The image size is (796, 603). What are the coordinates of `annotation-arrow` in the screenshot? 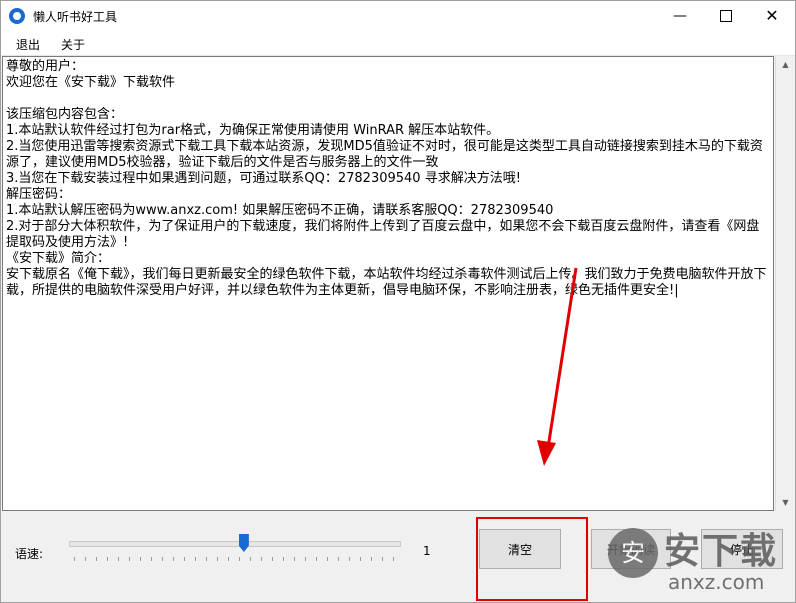 It's located at (557, 366).